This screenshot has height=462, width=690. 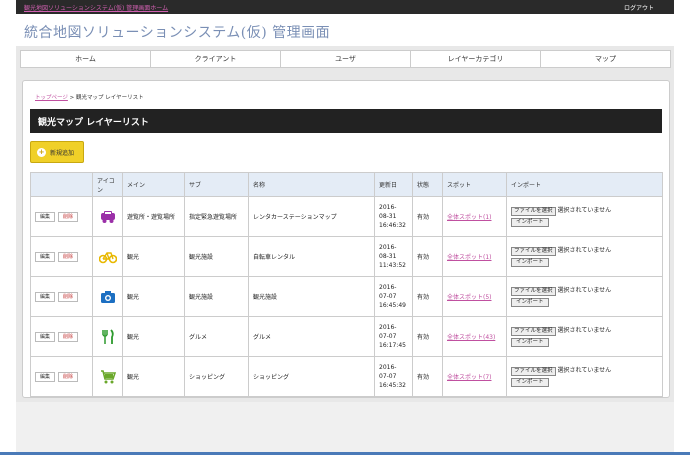 I want to click on row-spot: 全体スポット(7), so click(x=474, y=376).